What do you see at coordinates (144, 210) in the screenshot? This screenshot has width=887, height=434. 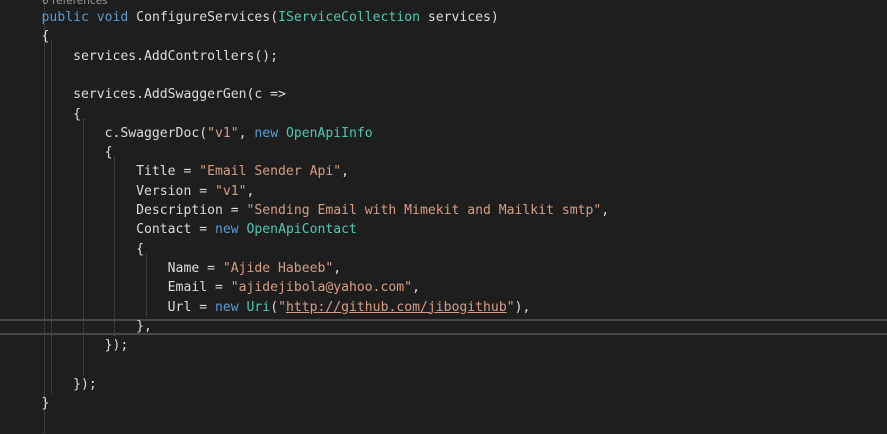 I see `code-token: Description =` at bounding box center [144, 210].